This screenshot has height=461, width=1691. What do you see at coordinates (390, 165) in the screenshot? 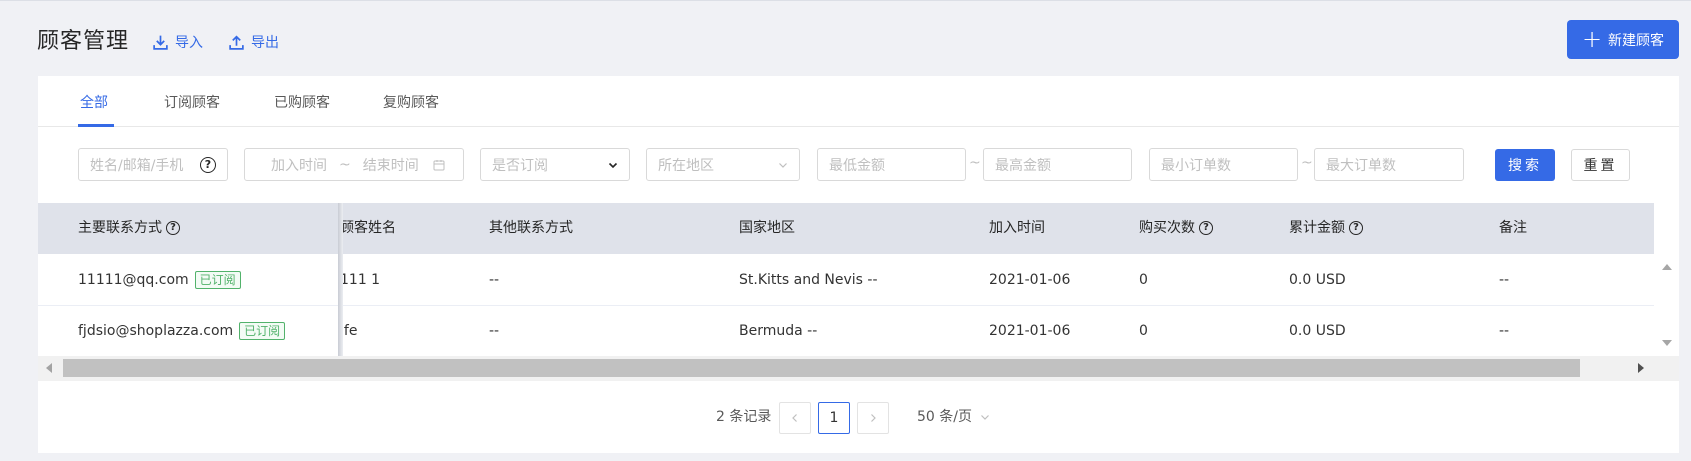
I see `join-end-placeholder: 结束时间` at bounding box center [390, 165].